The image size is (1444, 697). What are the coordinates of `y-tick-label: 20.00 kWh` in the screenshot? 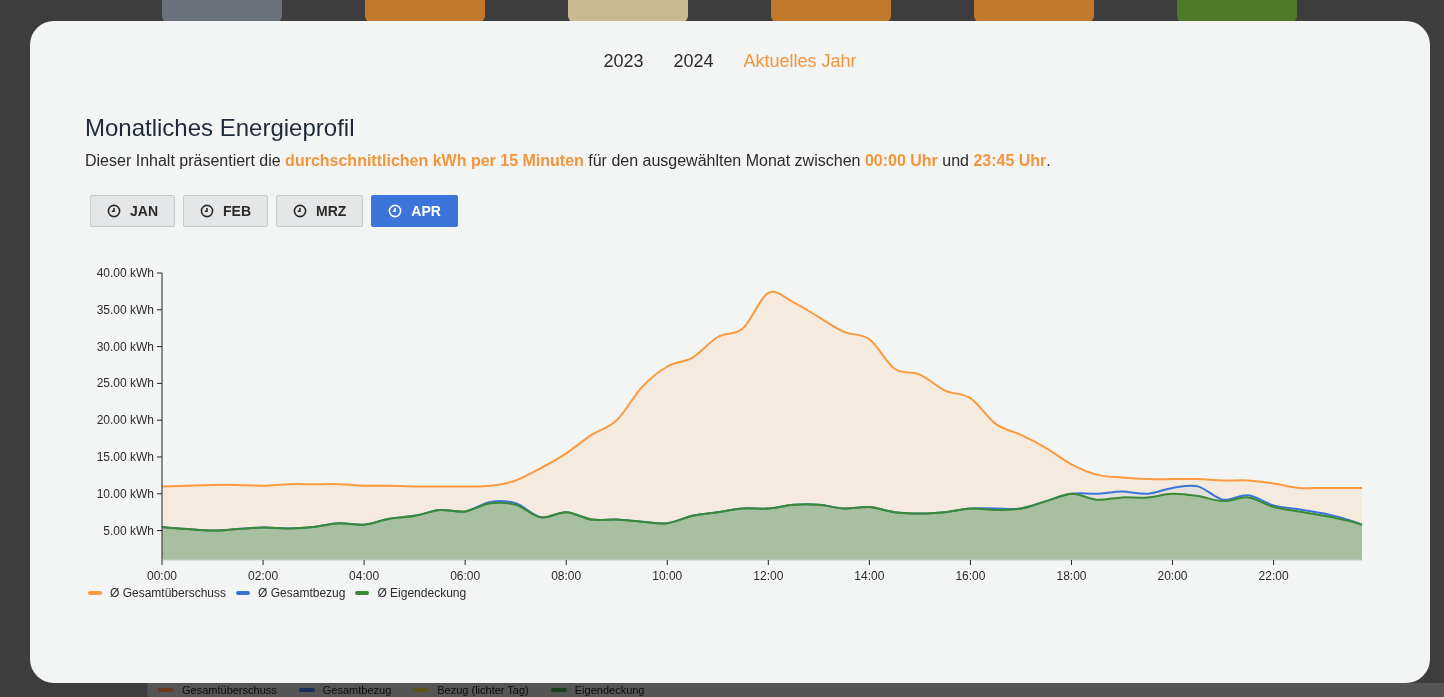 It's located at (125, 420).